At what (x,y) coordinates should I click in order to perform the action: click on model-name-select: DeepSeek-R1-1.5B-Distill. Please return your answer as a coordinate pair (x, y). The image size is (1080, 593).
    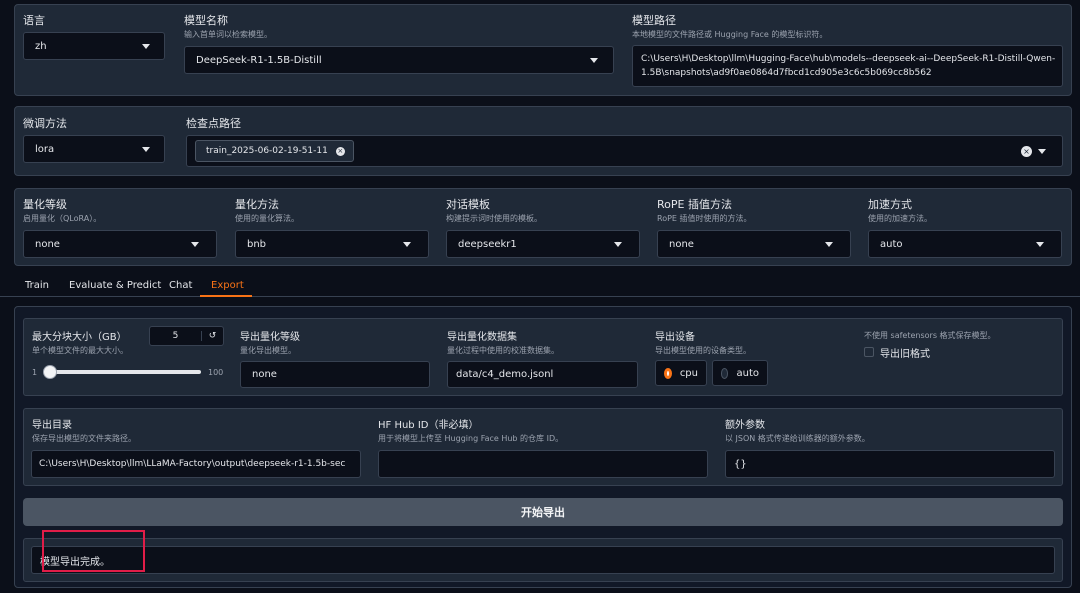
    Looking at the image, I should click on (399, 60).